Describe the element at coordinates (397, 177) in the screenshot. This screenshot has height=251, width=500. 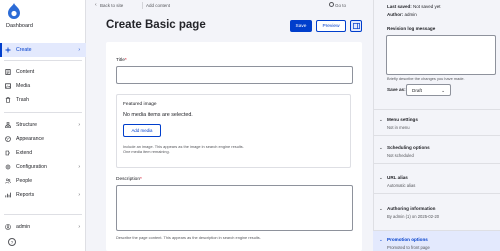
I see `accordion-title: URL alias` at that location.